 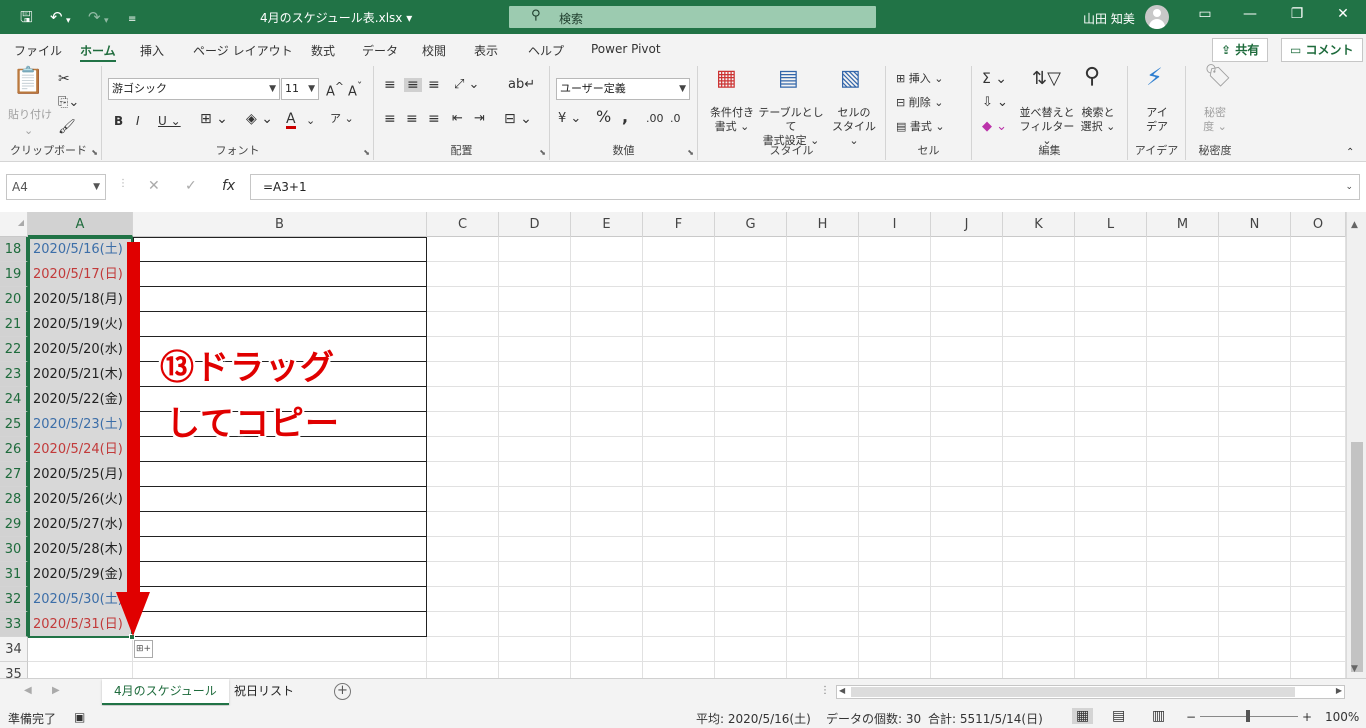 I want to click on row-header-28: 28, so click(x=14, y=499).